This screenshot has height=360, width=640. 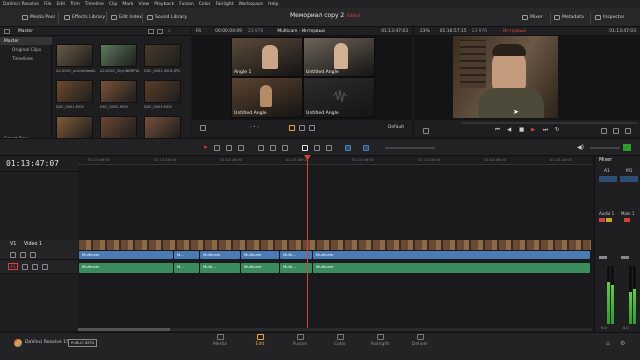 What do you see at coordinates (420, 340) in the screenshot?
I see `page-deliver: Deliver` at bounding box center [420, 340].